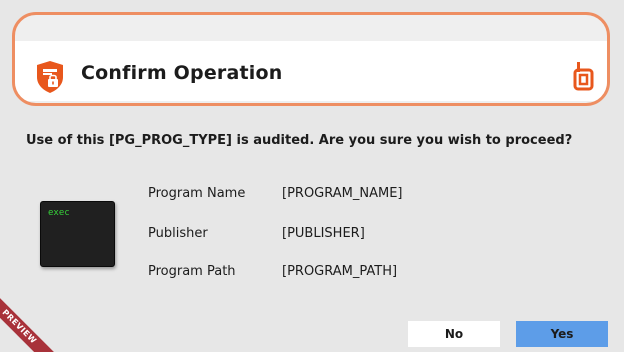  Describe the element at coordinates (340, 271) in the screenshot. I see `program-path-value: [PROGRAM_PATH]` at that location.